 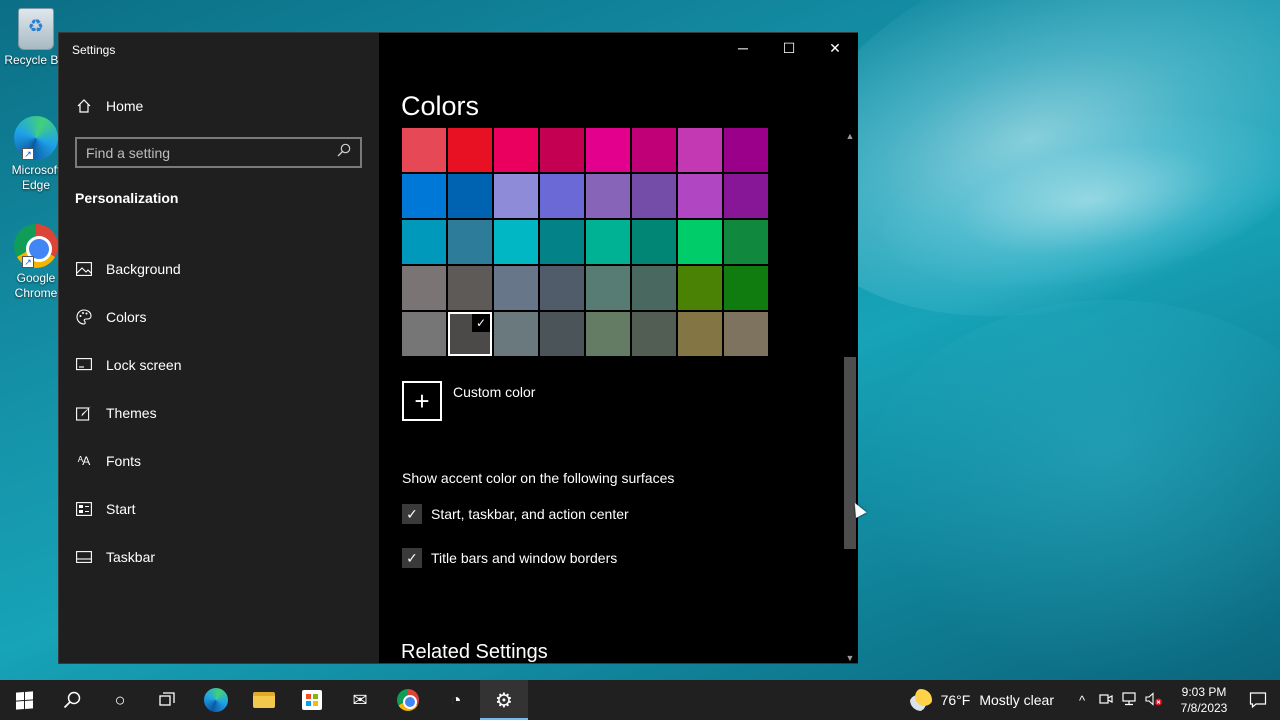 What do you see at coordinates (83, 509) in the screenshot?
I see `start-icon` at bounding box center [83, 509].